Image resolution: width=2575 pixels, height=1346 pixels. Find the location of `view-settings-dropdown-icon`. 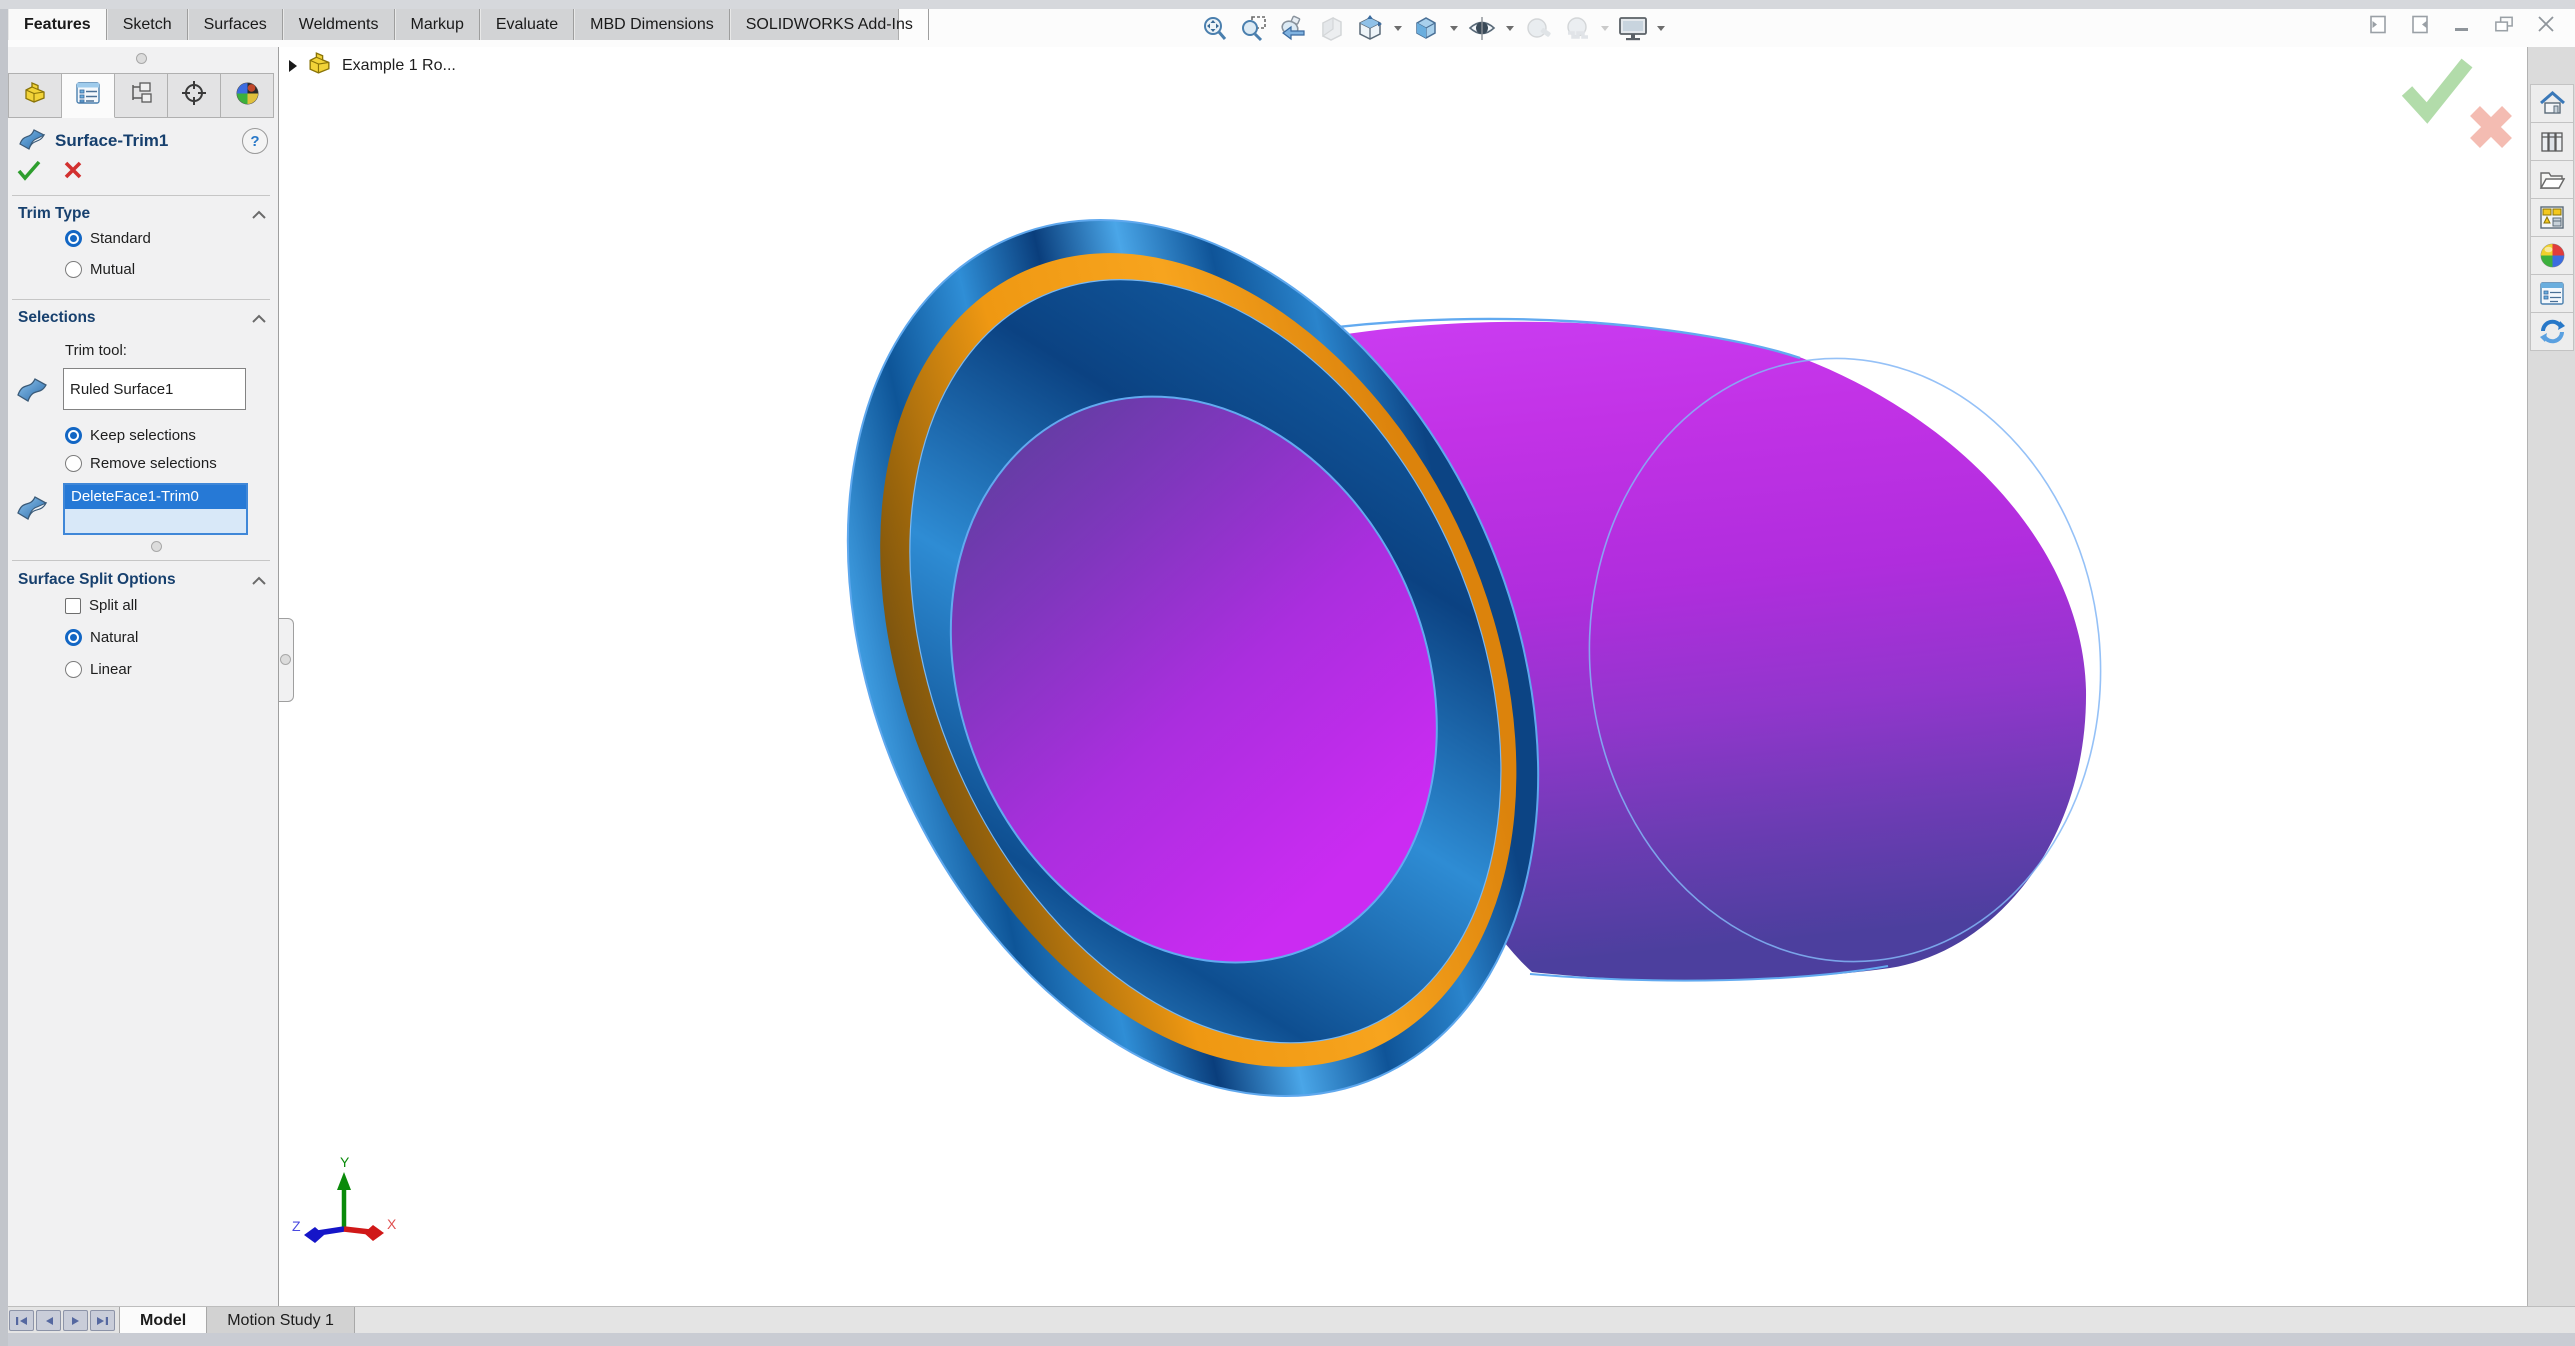

view-settings-dropdown-icon is located at coordinates (1661, 28).